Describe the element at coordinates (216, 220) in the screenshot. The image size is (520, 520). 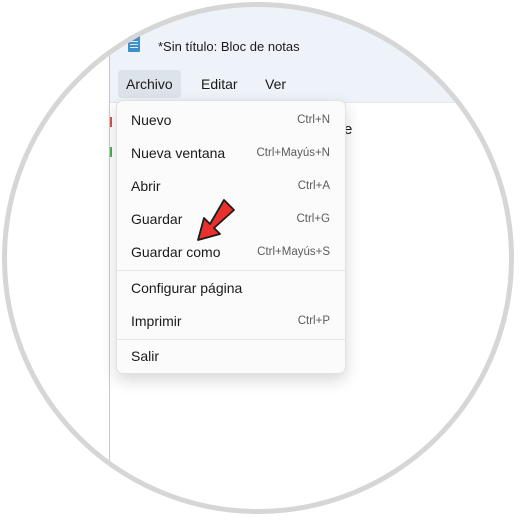
I see `red-arrow-icon` at that location.